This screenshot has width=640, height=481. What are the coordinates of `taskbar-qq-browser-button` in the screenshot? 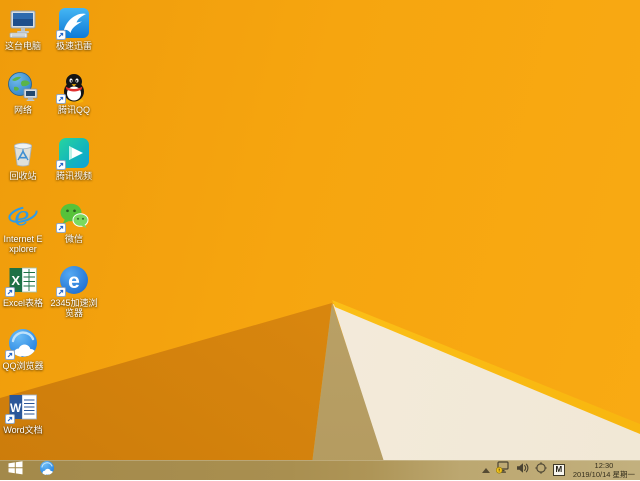 It's located at (47, 470).